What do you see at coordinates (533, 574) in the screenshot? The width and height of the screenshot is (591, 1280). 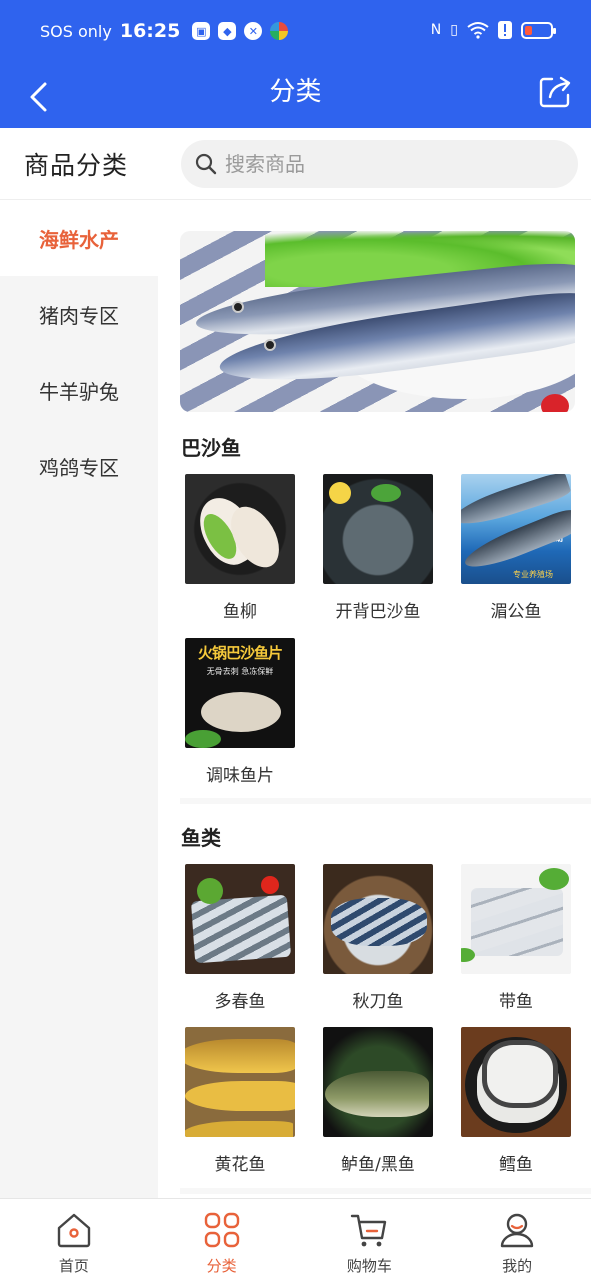 I see `image-caption: 专业养殖场` at bounding box center [533, 574].